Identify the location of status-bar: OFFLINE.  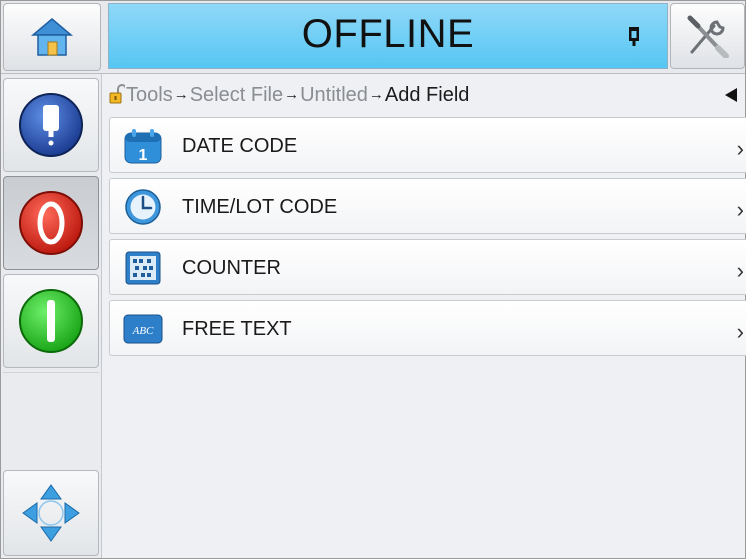
(388, 36).